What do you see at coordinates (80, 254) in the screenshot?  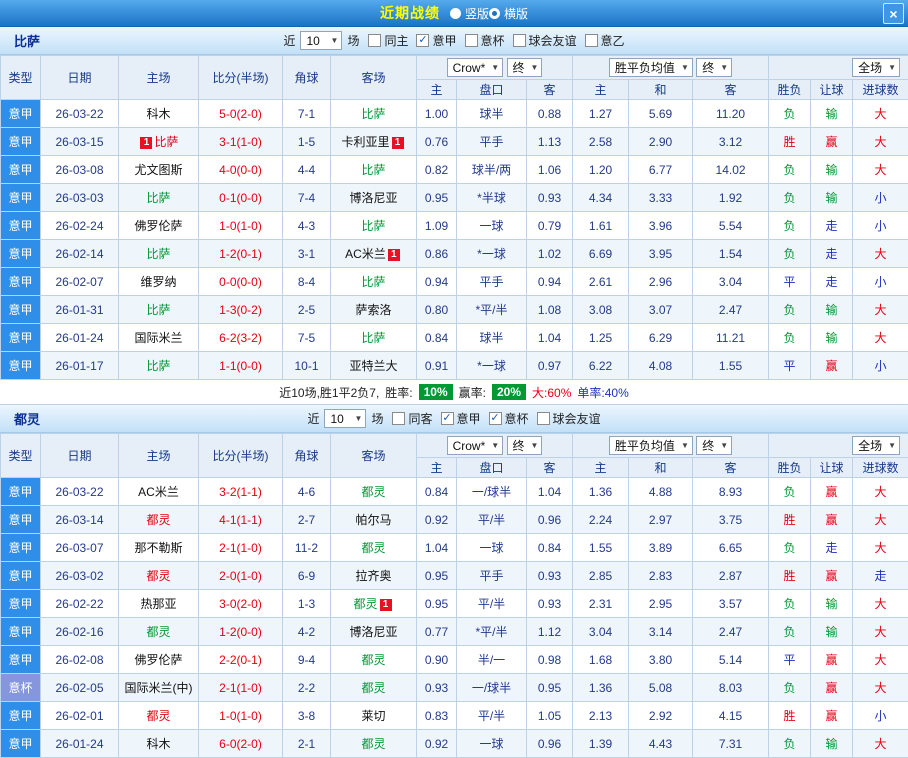 I see `date-cell: 26-02-14` at bounding box center [80, 254].